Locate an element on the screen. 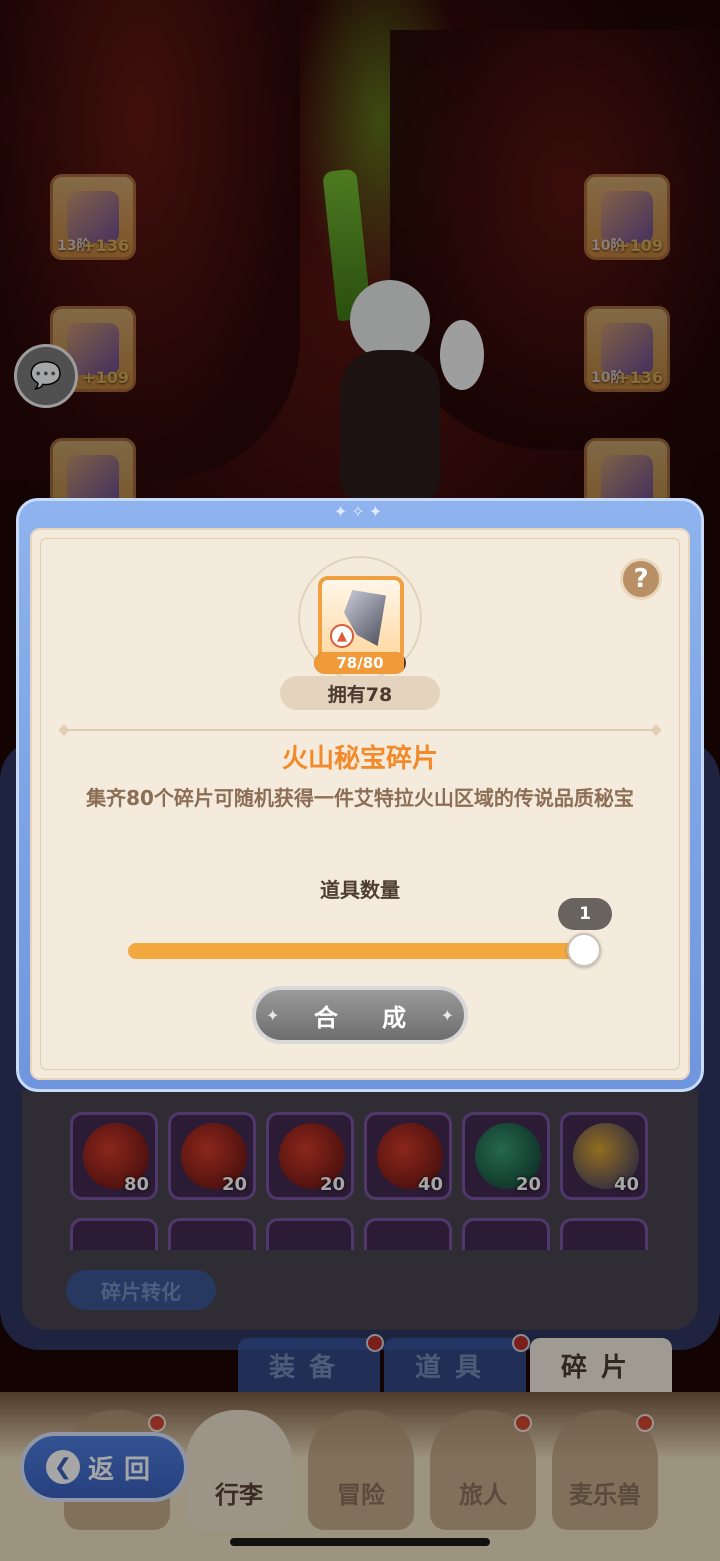 Image resolution: width=720 pixels, height=1561 pixels. craft-button: ✦ 合 成 ✦ is located at coordinates (360, 1015).